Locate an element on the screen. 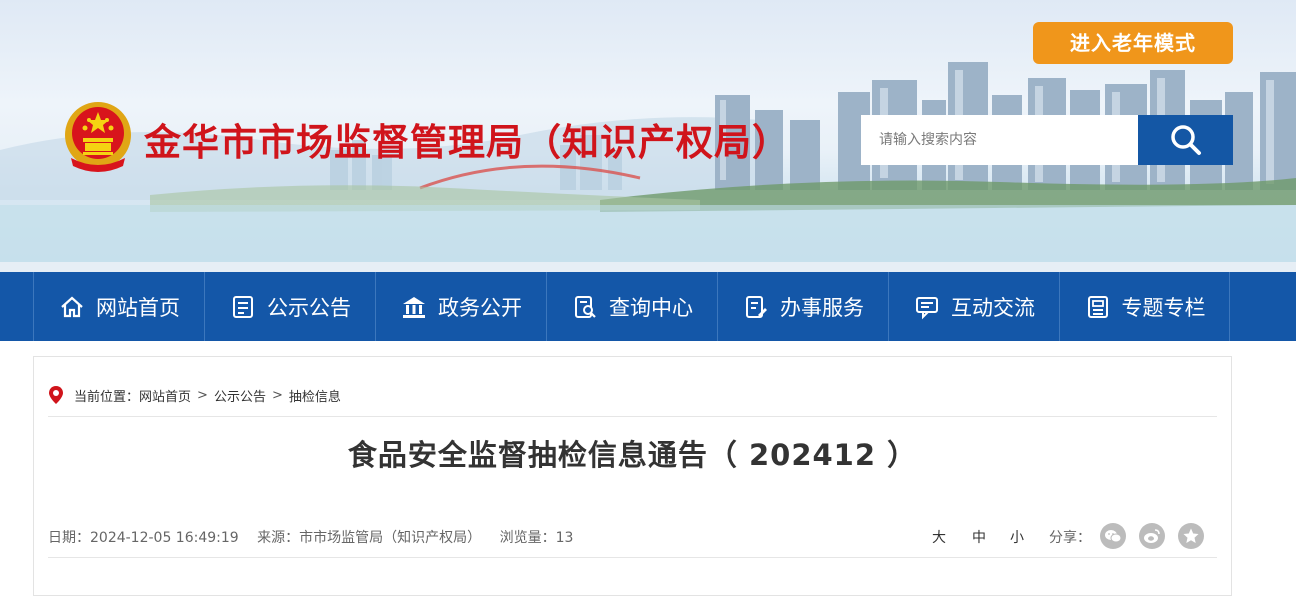  share-label: 分享： is located at coordinates (1070, 538).